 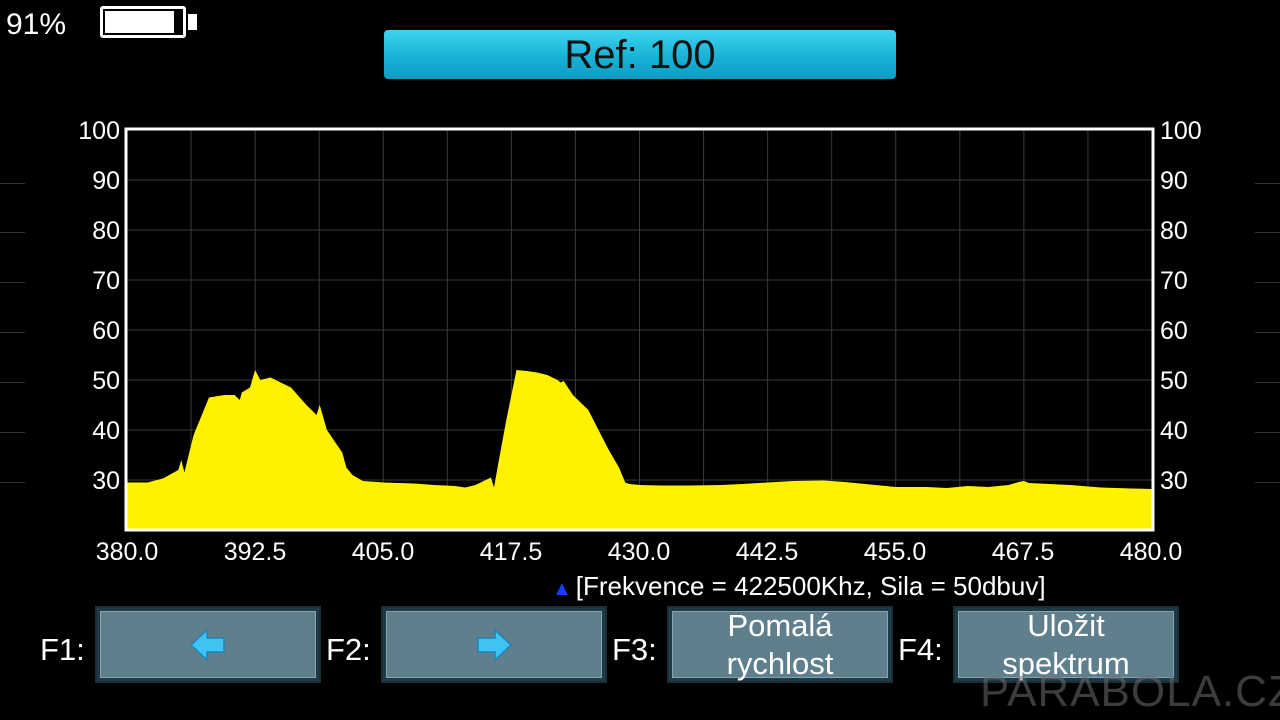 What do you see at coordinates (348, 649) in the screenshot?
I see `f2-key-label: F2:` at bounding box center [348, 649].